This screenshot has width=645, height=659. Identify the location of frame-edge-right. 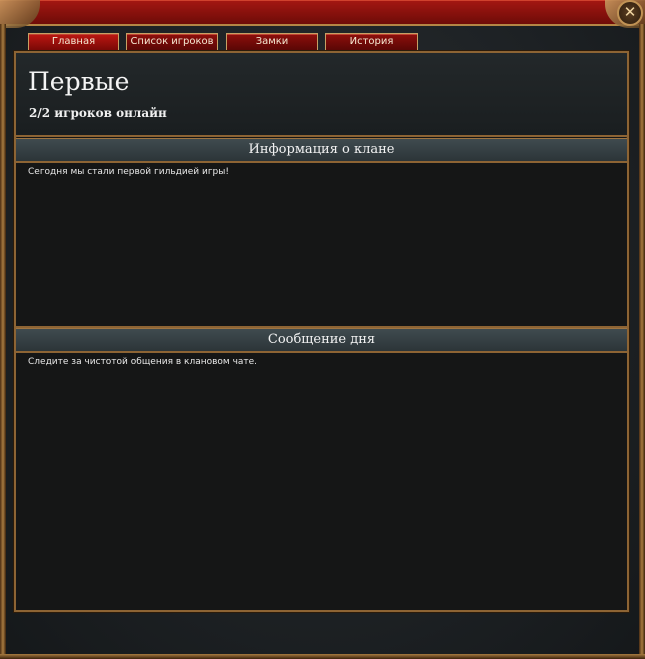
(642, 341).